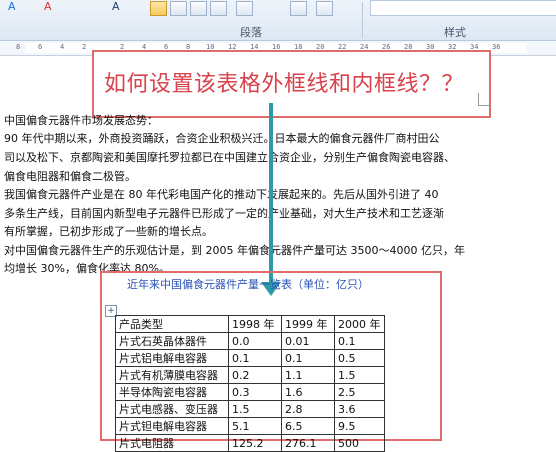 This screenshot has height=452, width=556. Describe the element at coordinates (119, 7) in the screenshot. I see `clear-format-icon: A` at that location.